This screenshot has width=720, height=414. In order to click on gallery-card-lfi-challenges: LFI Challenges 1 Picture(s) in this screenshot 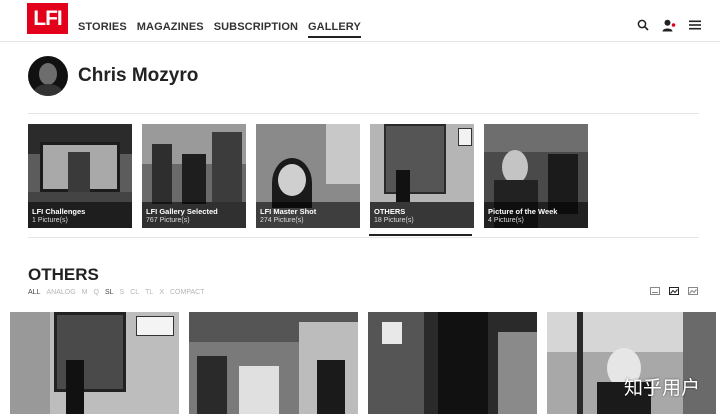, I will do `click(80, 176)`.